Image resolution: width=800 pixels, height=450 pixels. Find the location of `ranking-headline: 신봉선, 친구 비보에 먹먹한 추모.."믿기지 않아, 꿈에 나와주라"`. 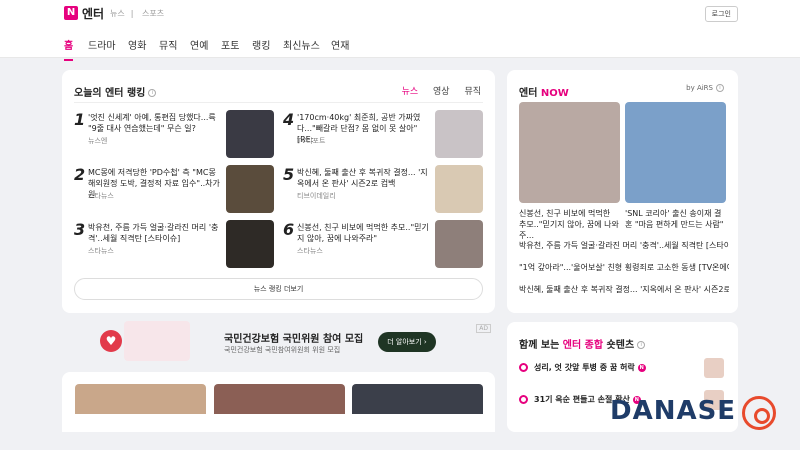

ranking-headline: 신봉선, 친구 비보에 먹먹한 추모.."믿기지 않아, 꿈에 나와주라" is located at coordinates (364, 233).